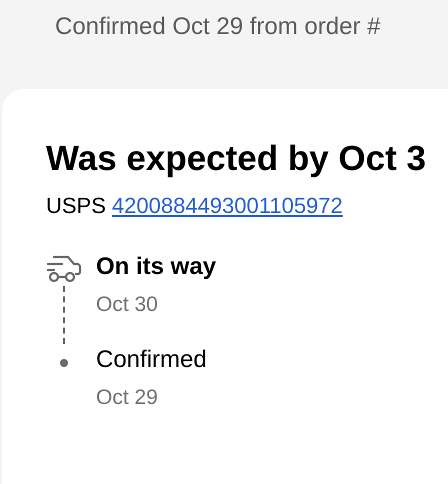 The image size is (448, 484). Describe the element at coordinates (151, 360) in the screenshot. I see `step-title: Confirmed` at that location.